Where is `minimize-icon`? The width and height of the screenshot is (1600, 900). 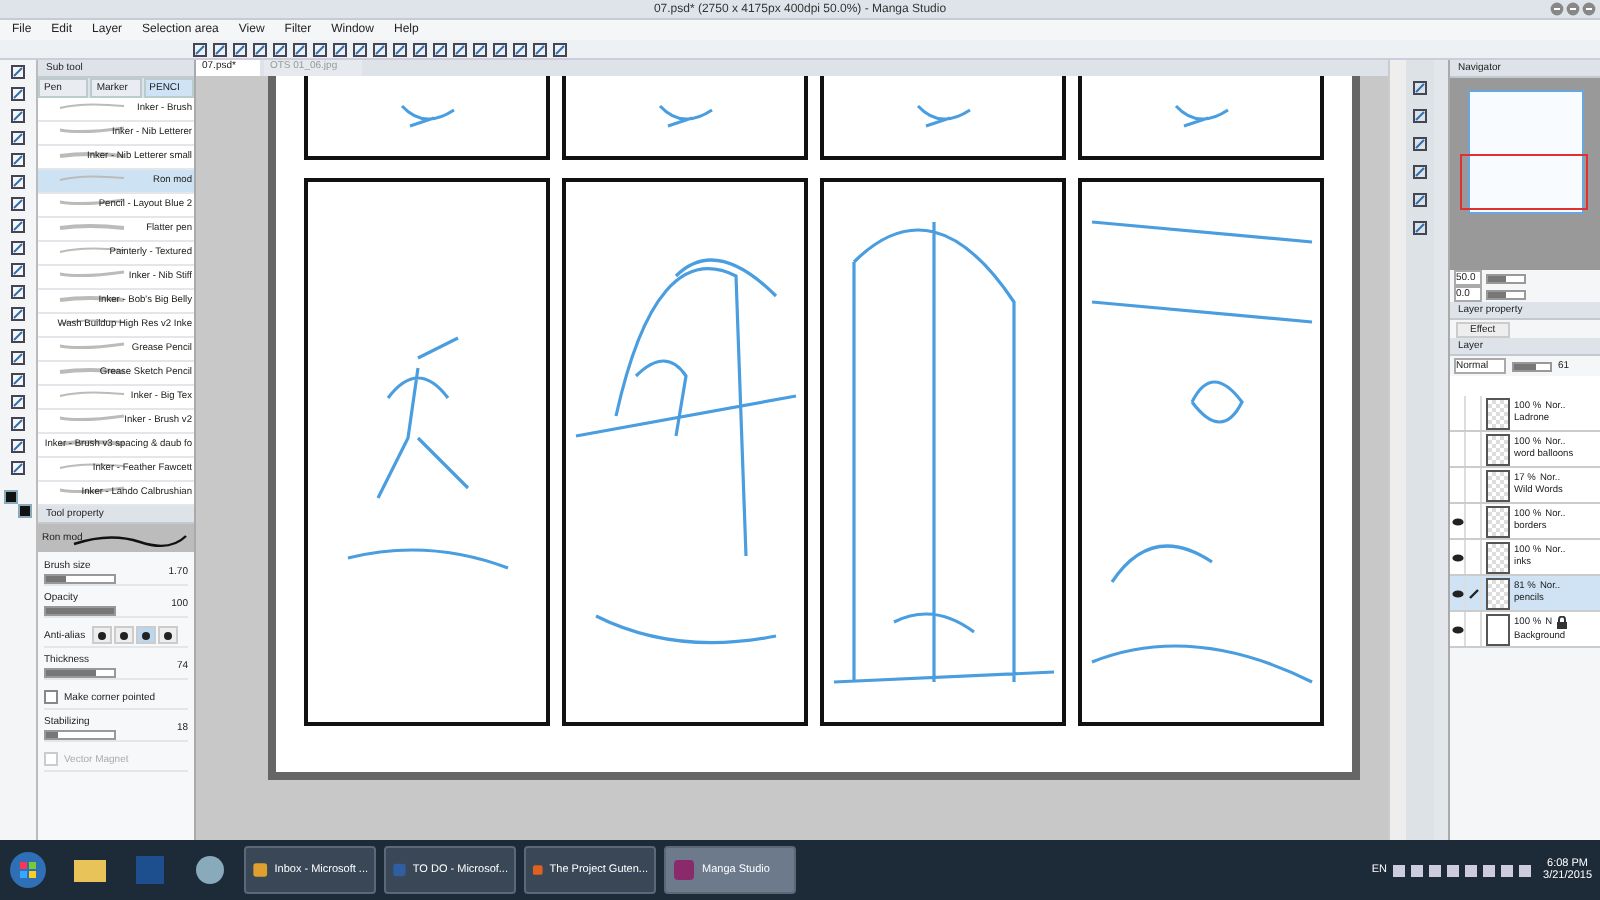 minimize-icon is located at coordinates (1557, 9).